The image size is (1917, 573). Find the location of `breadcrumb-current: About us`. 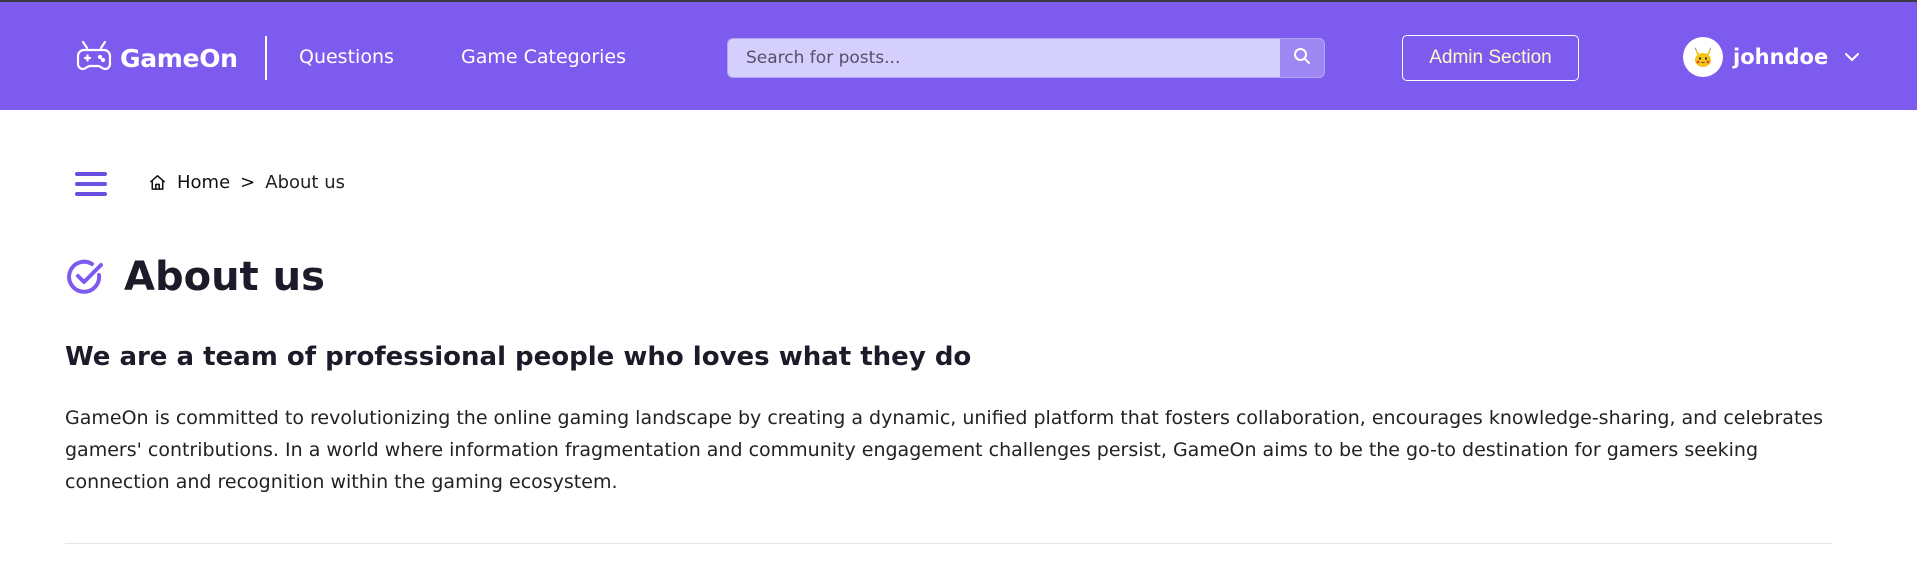

breadcrumb-current: About us is located at coordinates (305, 182).